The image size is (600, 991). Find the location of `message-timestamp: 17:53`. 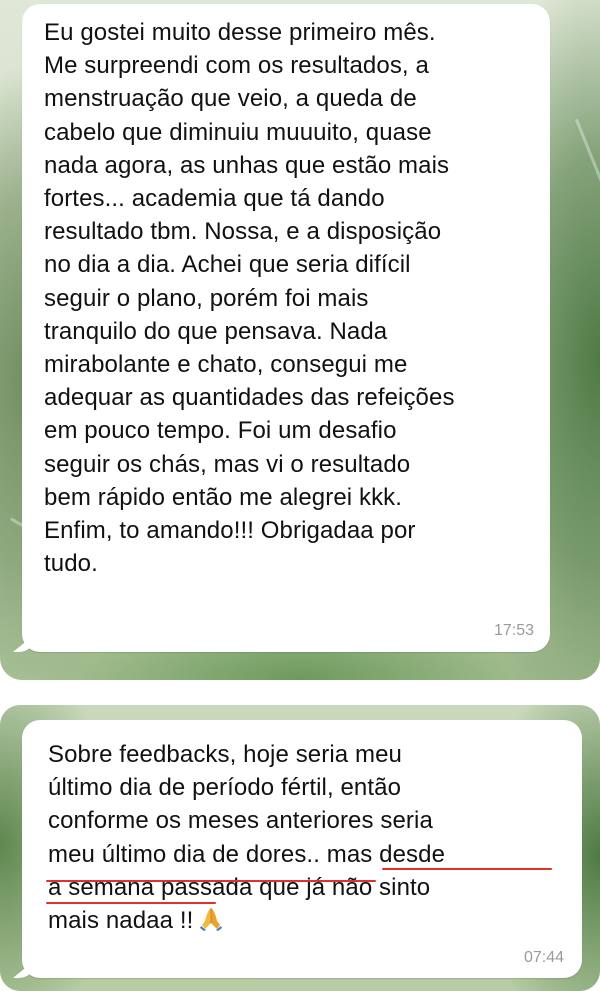

message-timestamp: 17:53 is located at coordinates (513, 630).